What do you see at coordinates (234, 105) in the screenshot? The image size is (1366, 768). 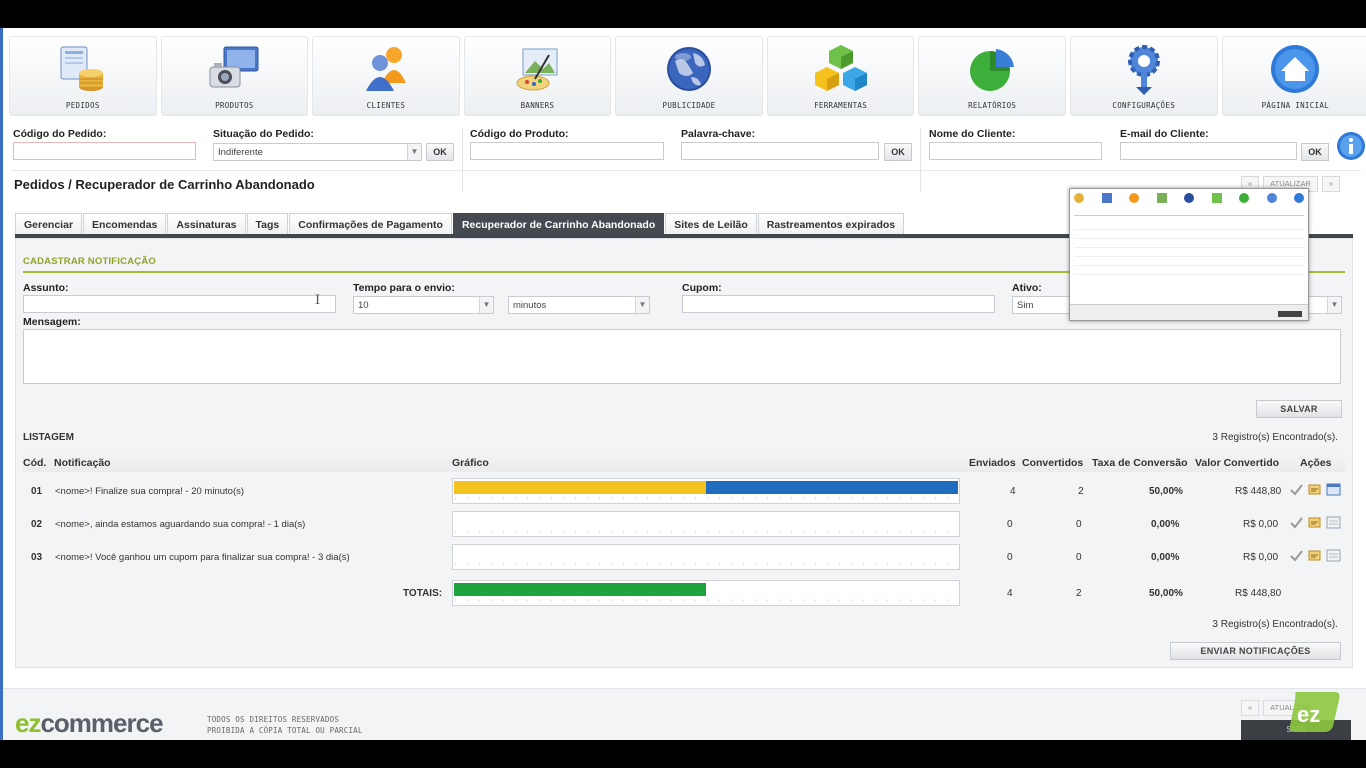 I see `nav-label: PRODUTOS` at bounding box center [234, 105].